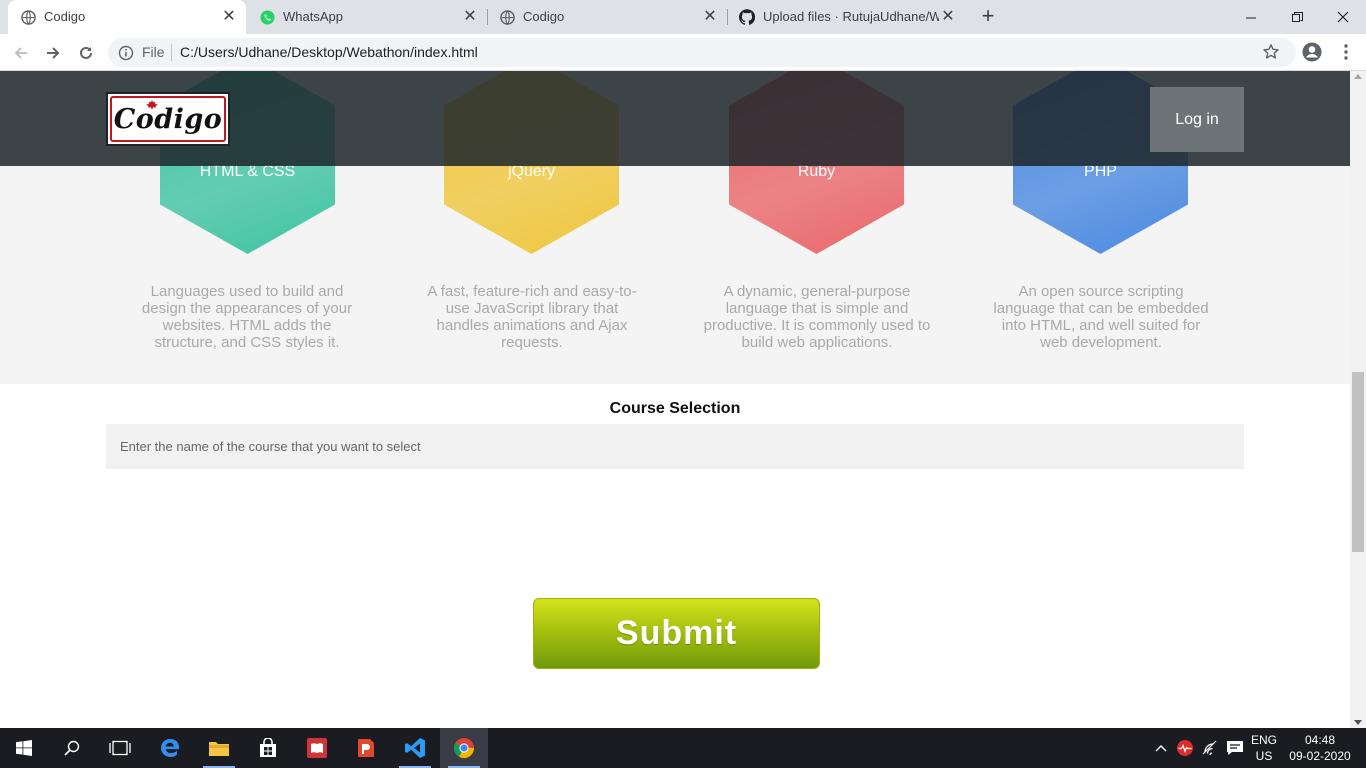 The width and height of the screenshot is (1366, 768). I want to click on chrome-icon, so click(464, 748).